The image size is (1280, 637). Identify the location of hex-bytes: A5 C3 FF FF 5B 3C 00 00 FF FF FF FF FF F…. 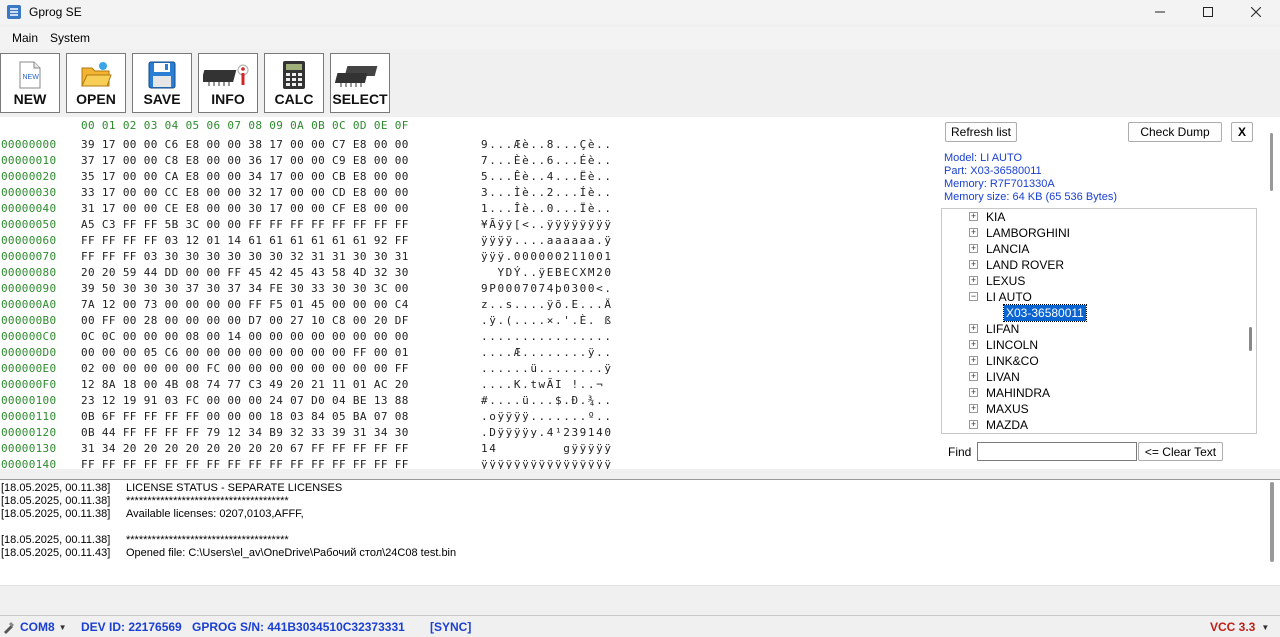
(245, 224).